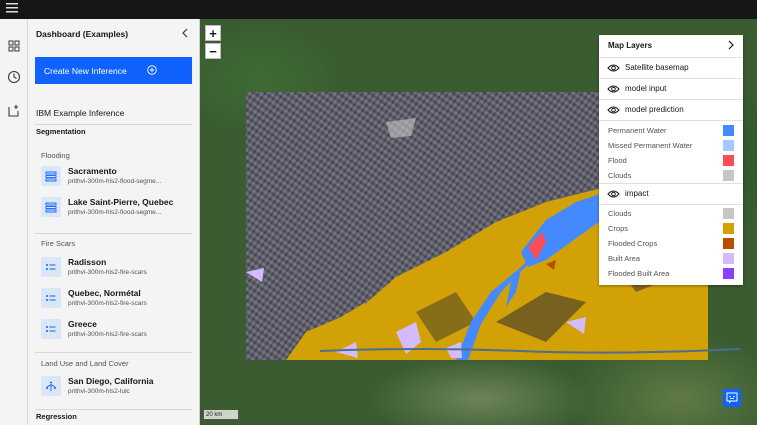  What do you see at coordinates (14, 77) in the screenshot?
I see `history-clock-icon` at bounding box center [14, 77].